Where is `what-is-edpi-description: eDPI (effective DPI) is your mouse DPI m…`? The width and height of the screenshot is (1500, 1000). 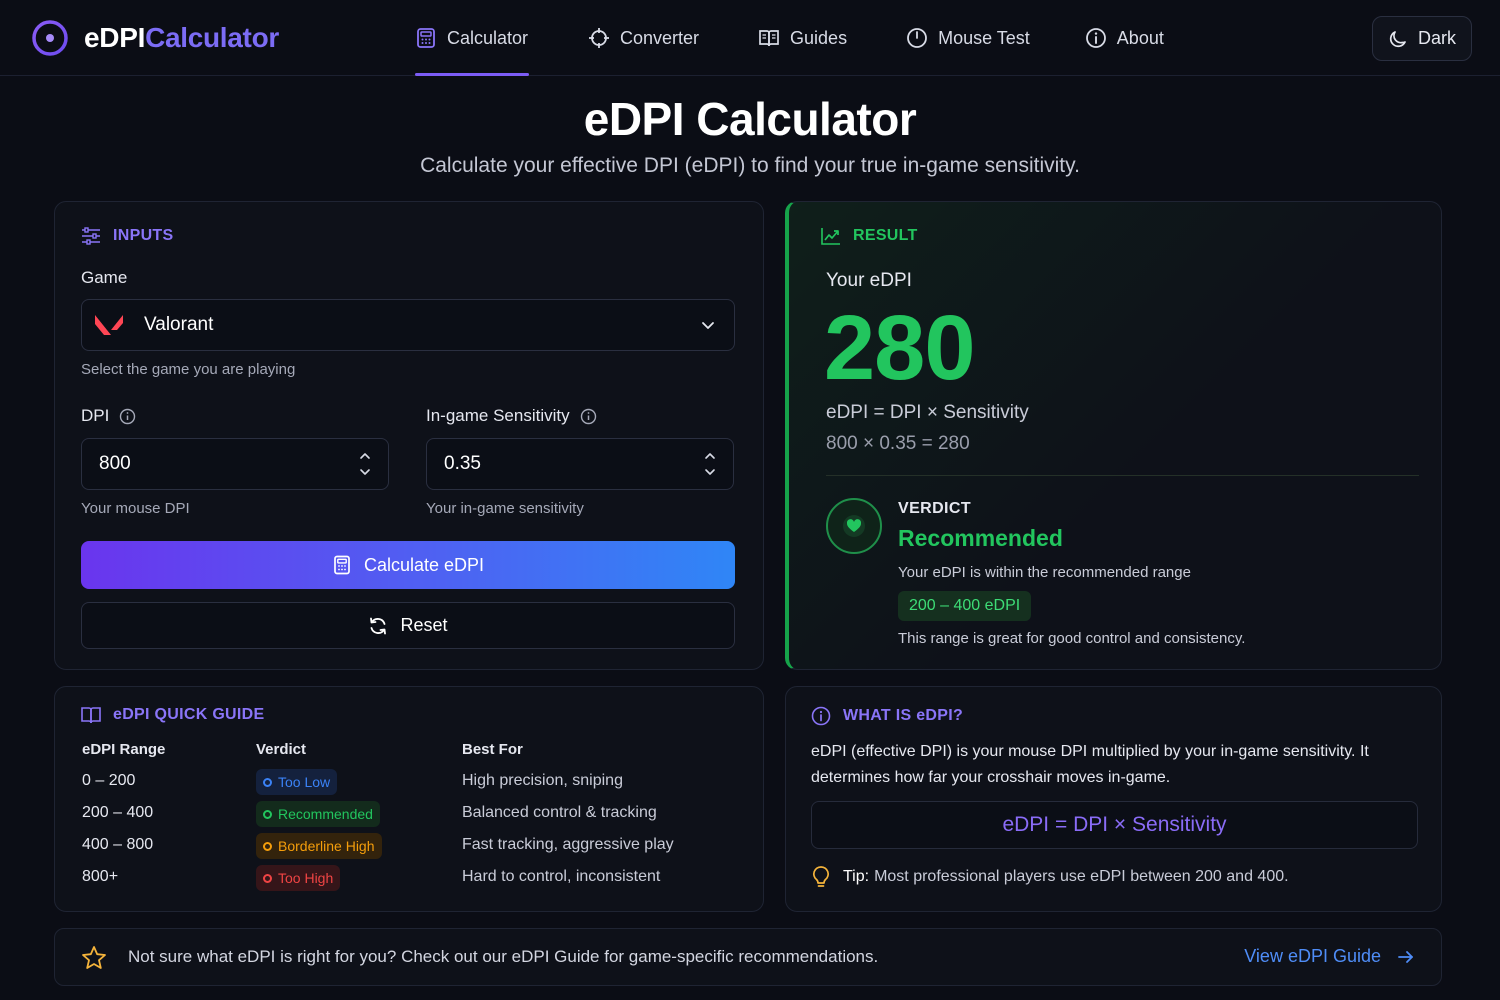
what-is-edpi-description: eDPI (effective DPI) is your mouse DPI m… is located at coordinates (1090, 764).